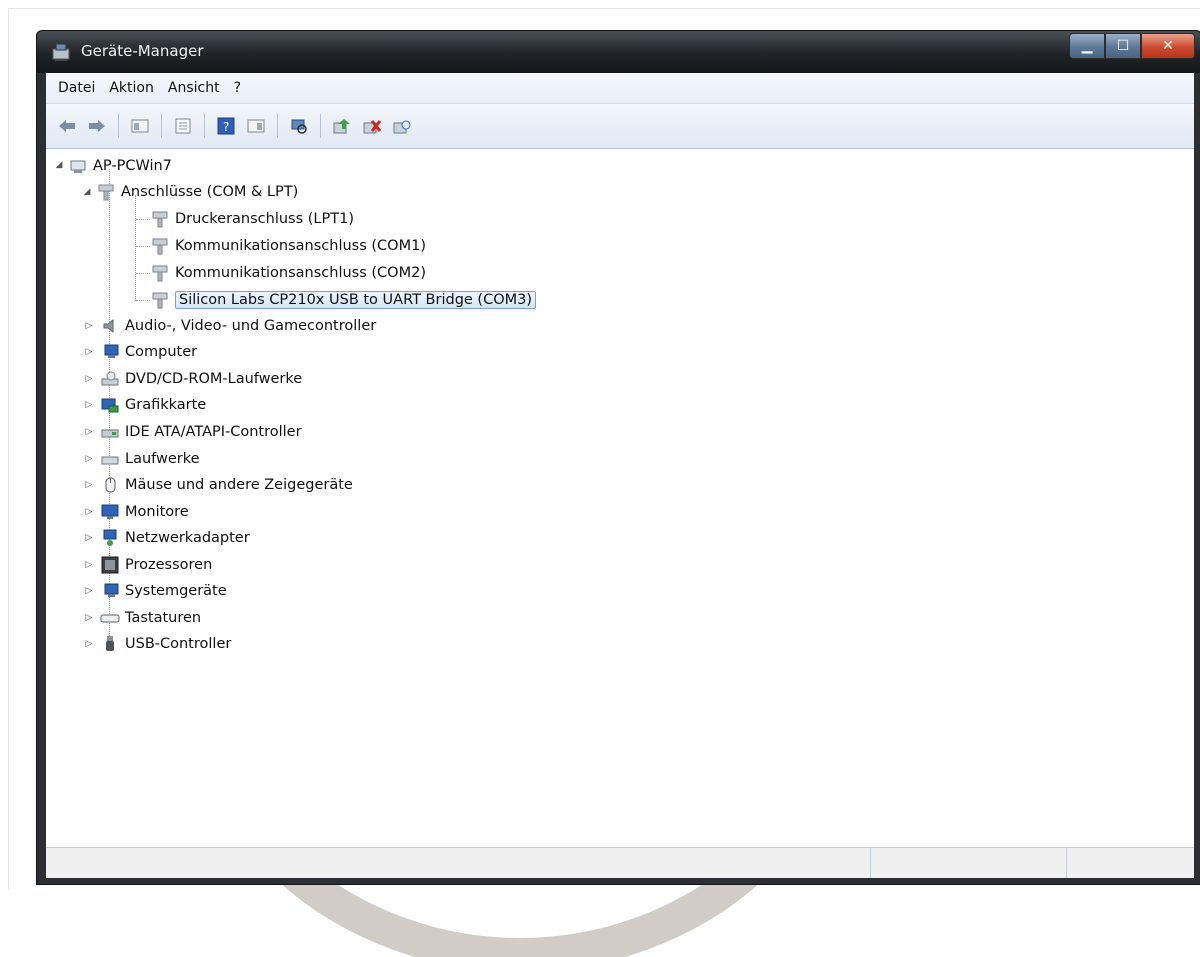 This screenshot has height=957, width=1200. I want to click on tree-category-mice: Mäuse und andere Zeigegeräte, so click(226, 485).